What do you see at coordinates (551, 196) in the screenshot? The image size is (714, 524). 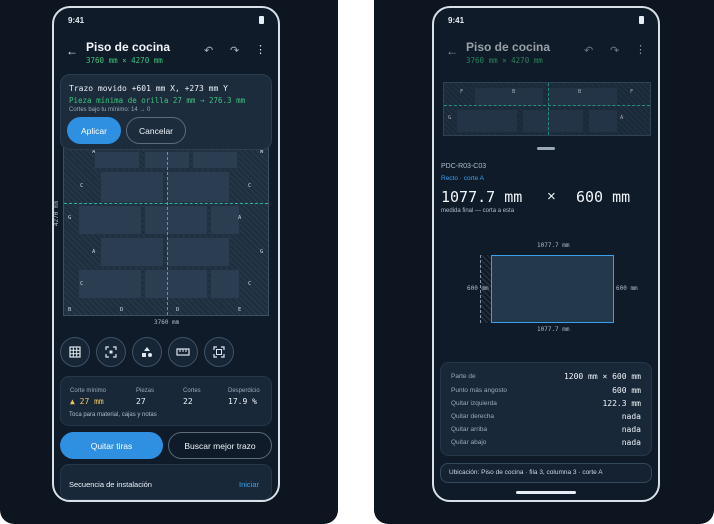 I see `times-symbol: ×` at bounding box center [551, 196].